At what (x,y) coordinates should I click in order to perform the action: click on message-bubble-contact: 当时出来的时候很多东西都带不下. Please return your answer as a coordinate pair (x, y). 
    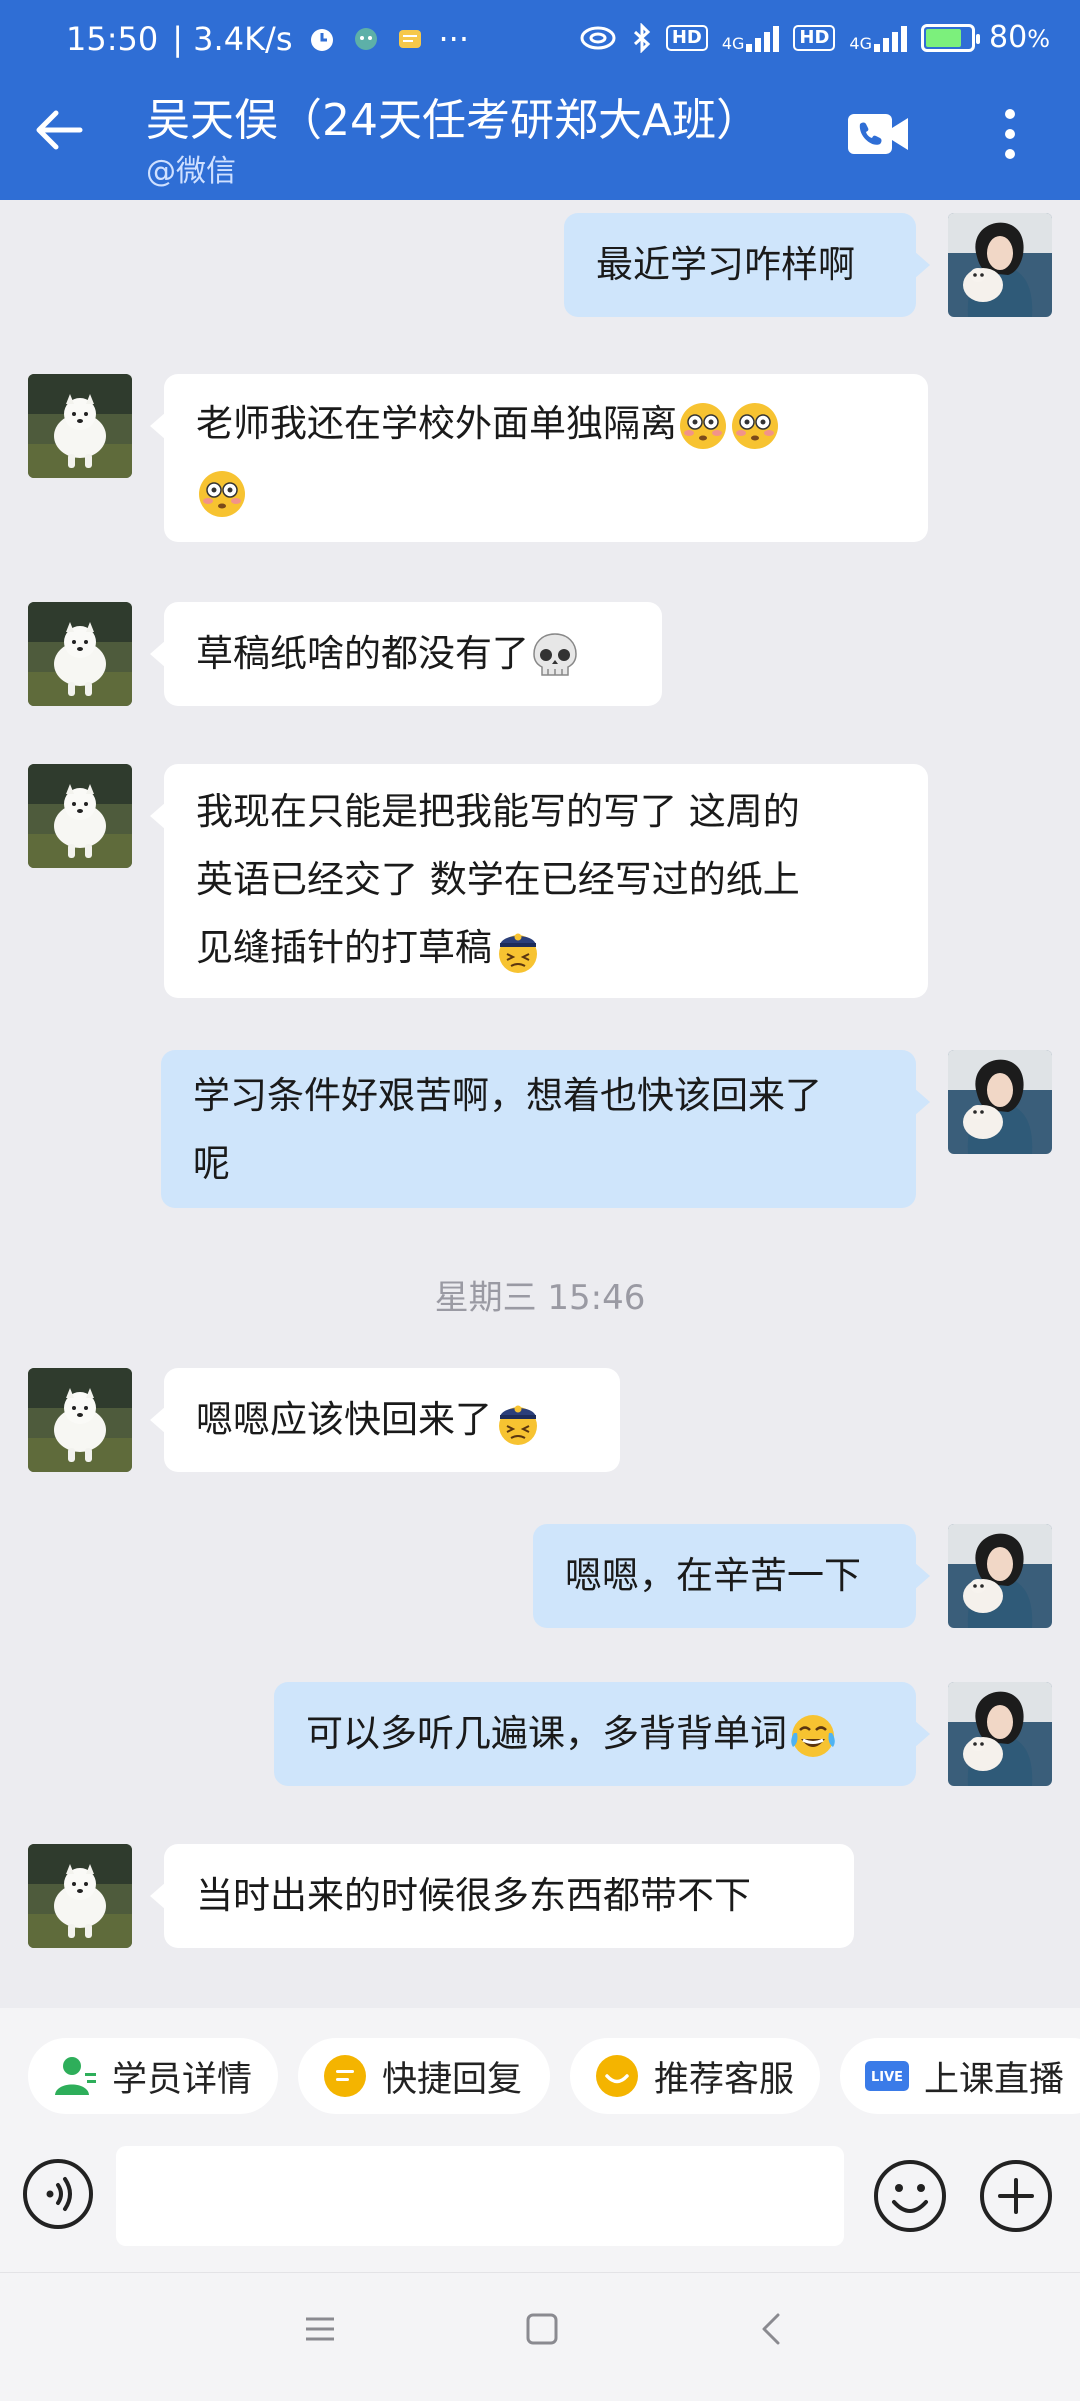
    Looking at the image, I should click on (502, 1896).